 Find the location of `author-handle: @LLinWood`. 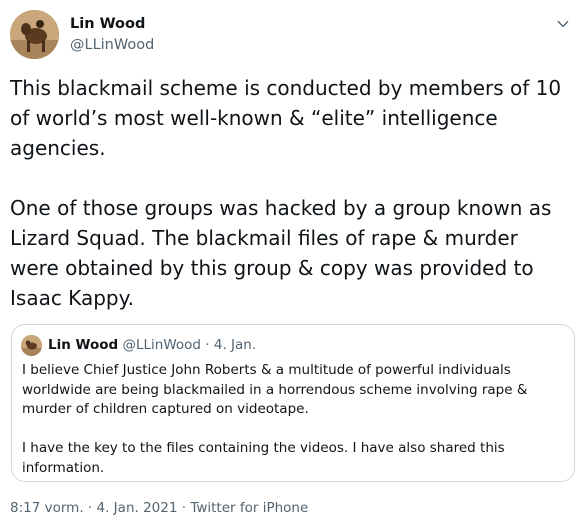

author-handle: @LLinWood is located at coordinates (112, 45).